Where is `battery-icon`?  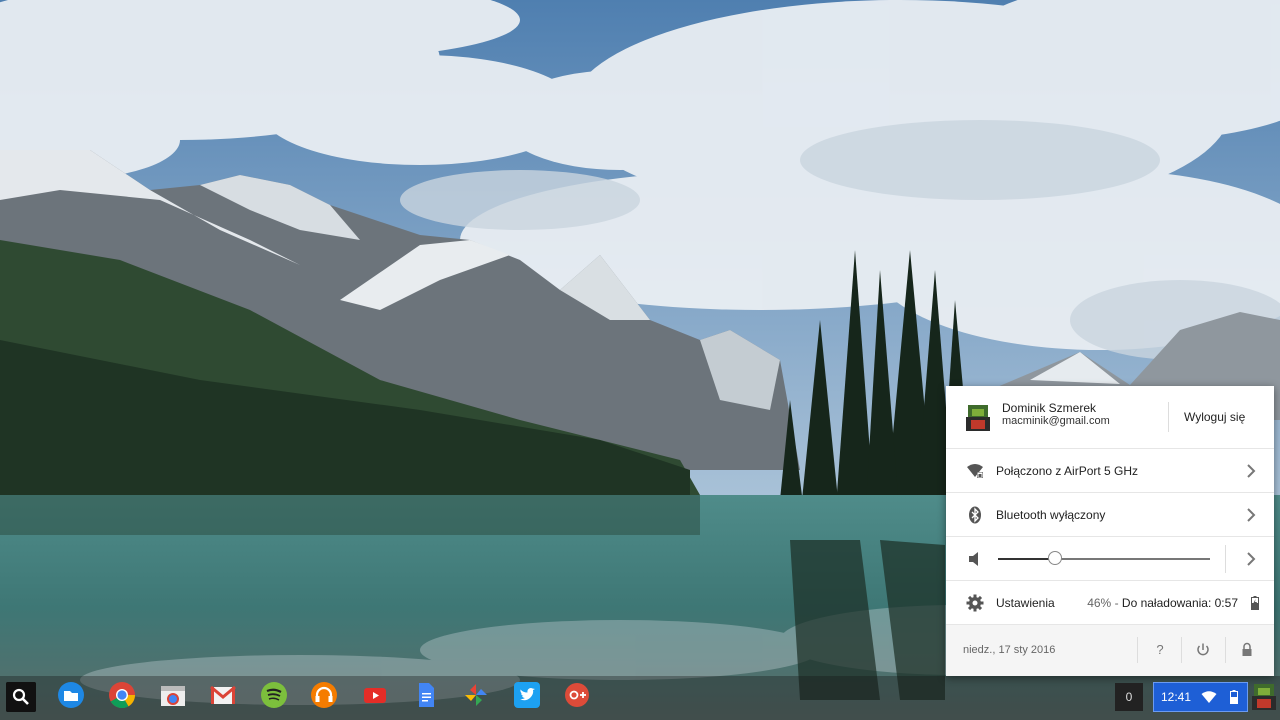
battery-icon is located at coordinates (1234, 697).